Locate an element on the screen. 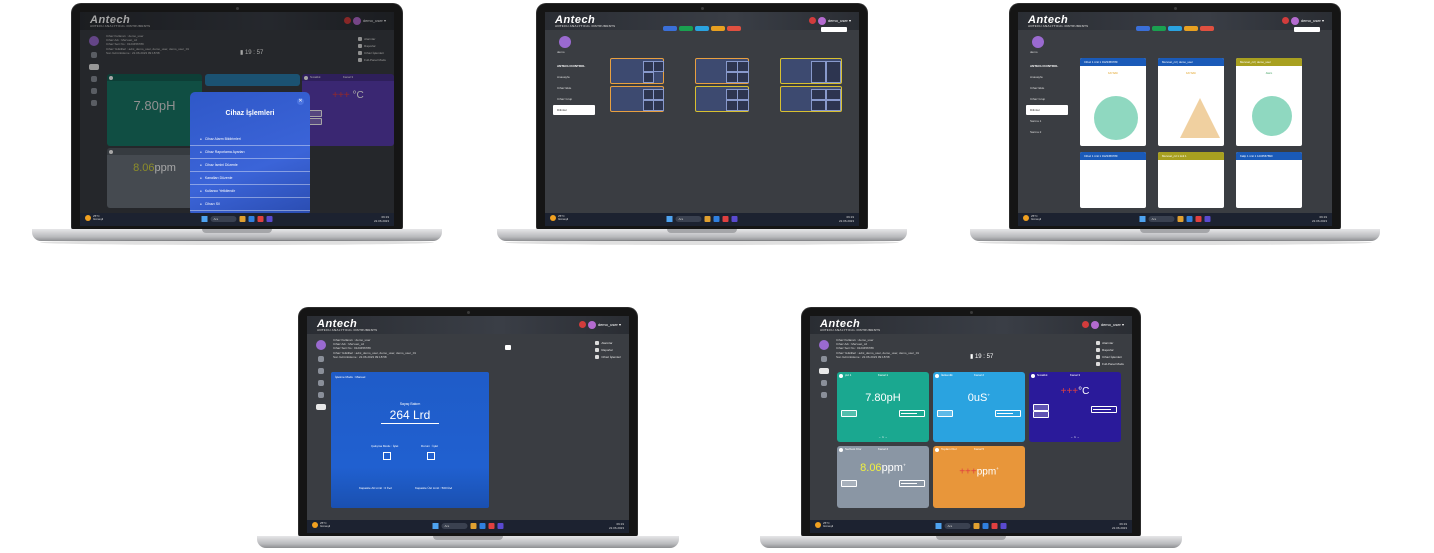 This screenshot has height=553, width=1434. modal-item-channels: Kanalları Düzenle is located at coordinates (250, 178).